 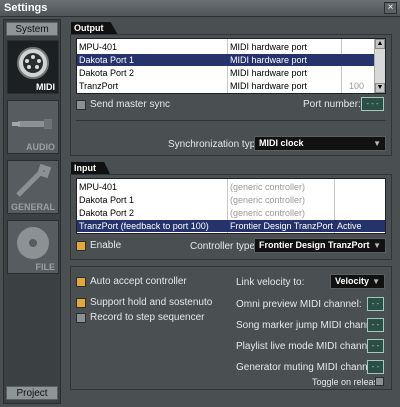 What do you see at coordinates (320, 245) in the screenshot?
I see `controller-type-dropdown: Frontier Design TranzPort ▼` at bounding box center [320, 245].